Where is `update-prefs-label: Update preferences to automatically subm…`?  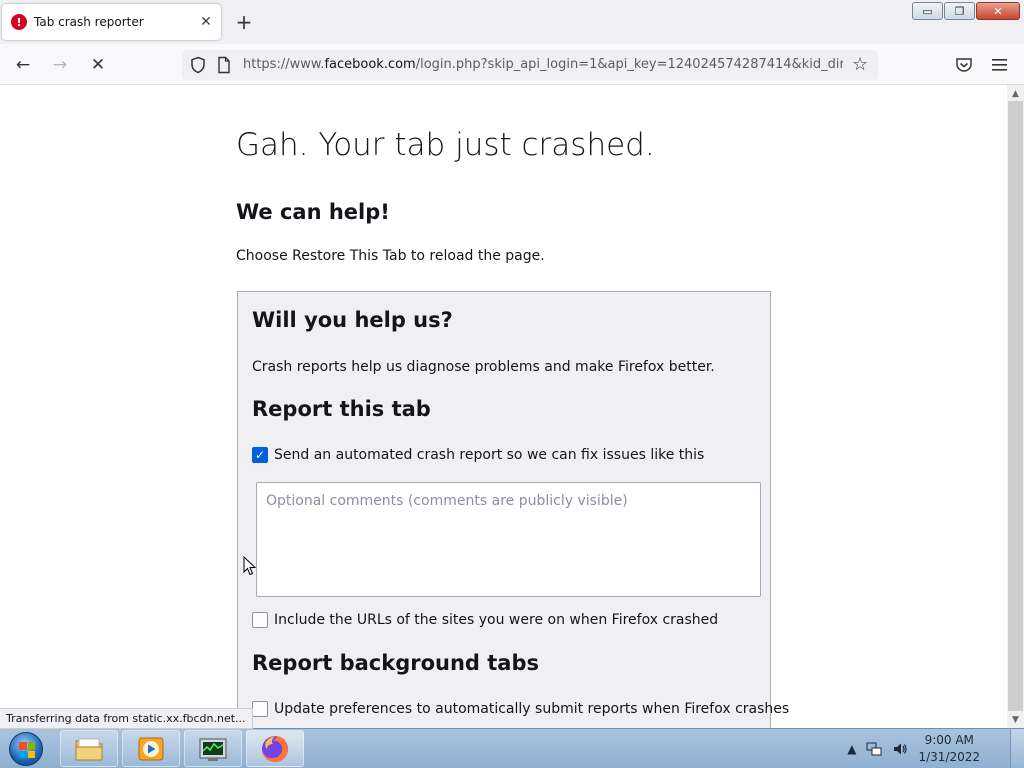 update-prefs-label: Update preferences to automatically subm… is located at coordinates (531, 709).